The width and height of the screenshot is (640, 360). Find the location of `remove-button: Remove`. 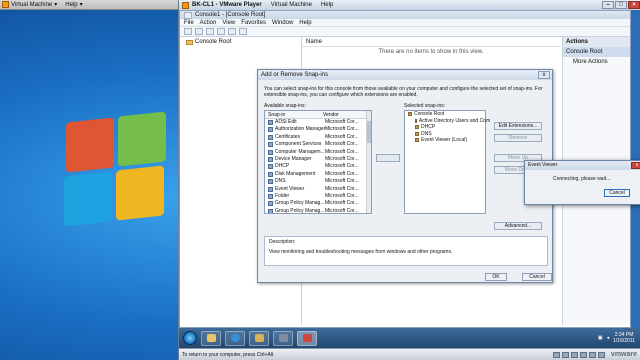

remove-button: Remove is located at coordinates (518, 138).